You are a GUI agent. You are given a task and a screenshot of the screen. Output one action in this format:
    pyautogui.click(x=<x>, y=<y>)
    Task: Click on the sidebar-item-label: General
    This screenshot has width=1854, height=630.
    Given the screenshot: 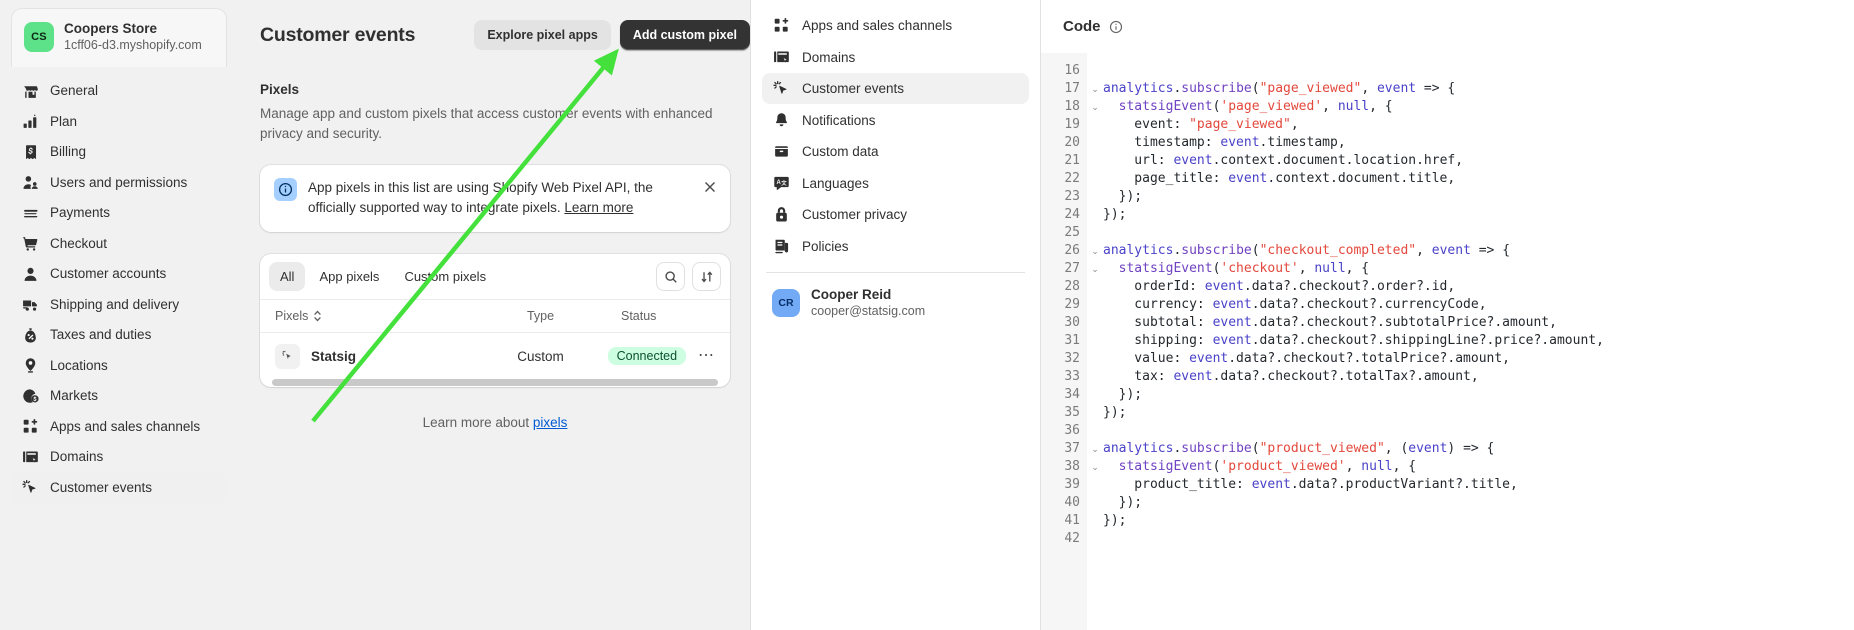 What is the action you would take?
    pyautogui.click(x=74, y=91)
    